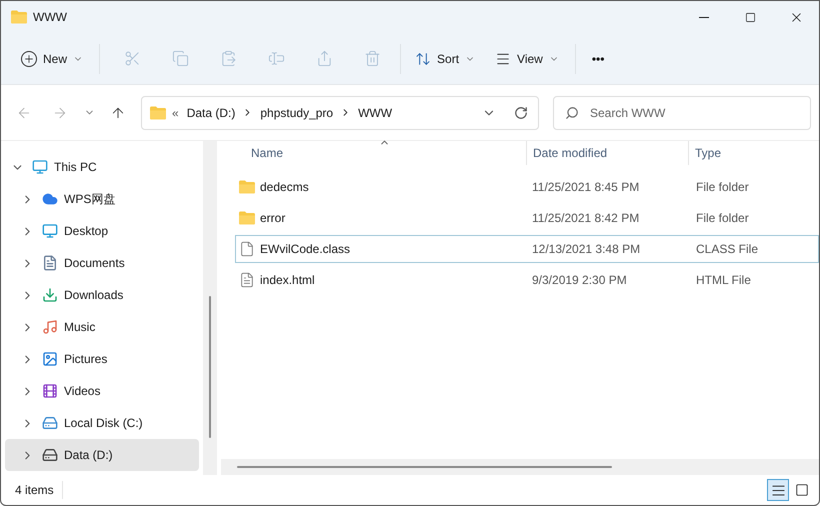 The image size is (820, 506). What do you see at coordinates (305, 249) in the screenshot?
I see `file-name: EWvilCode.class` at bounding box center [305, 249].